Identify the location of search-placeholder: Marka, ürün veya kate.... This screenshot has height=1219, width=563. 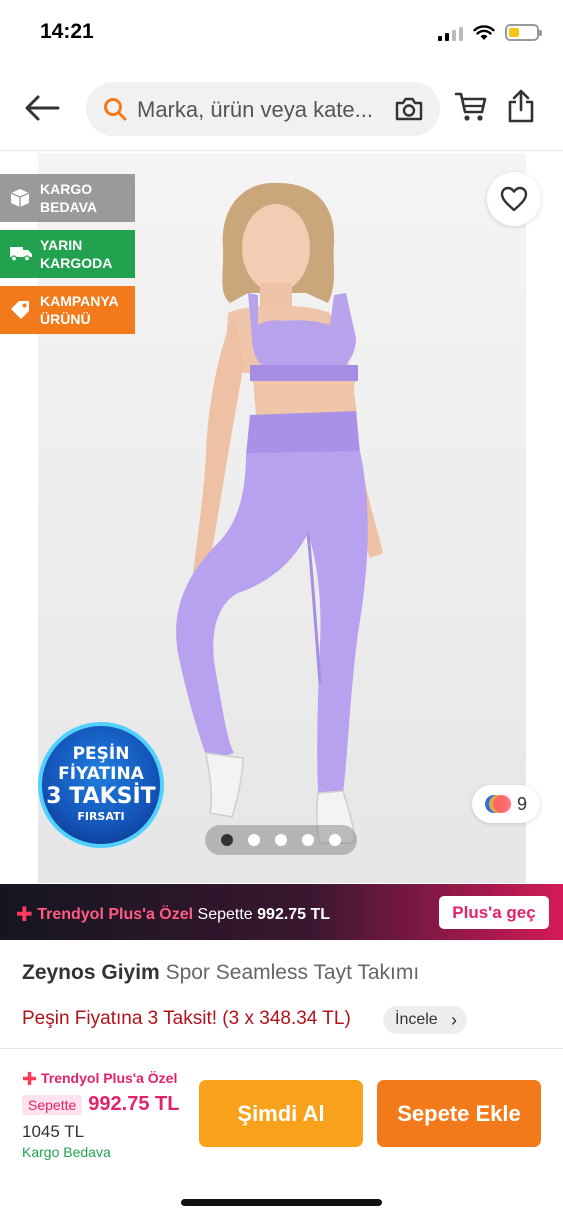
(255, 109).